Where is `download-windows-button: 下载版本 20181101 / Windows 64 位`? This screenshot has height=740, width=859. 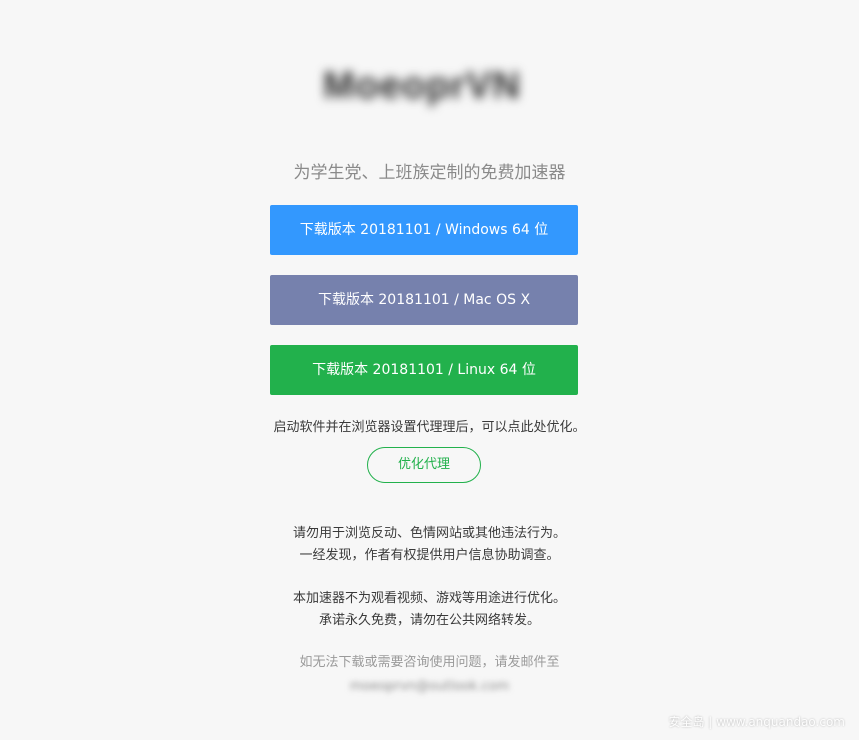
download-windows-button: 下载版本 20181101 / Windows 64 位 is located at coordinates (424, 230).